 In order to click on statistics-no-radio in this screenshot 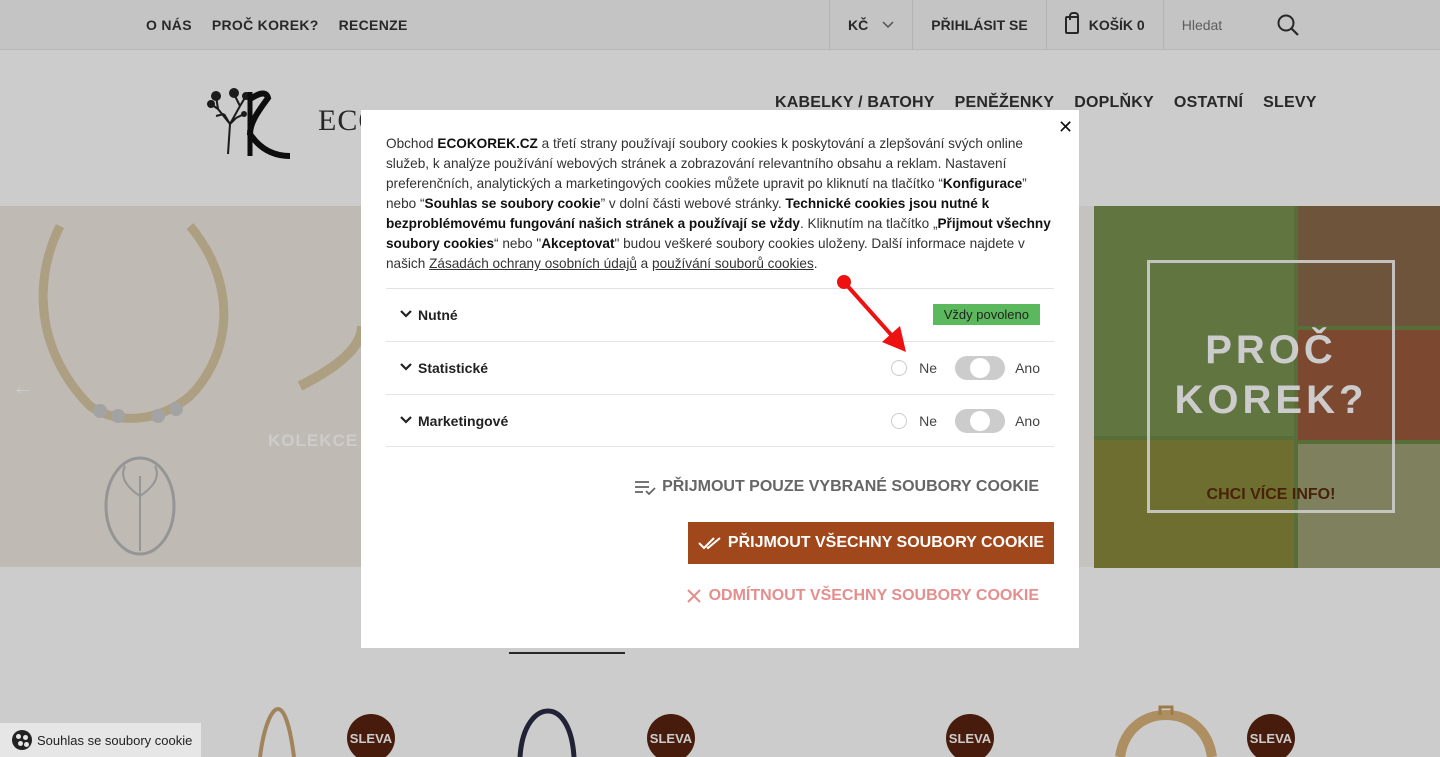, I will do `click(899, 368)`.